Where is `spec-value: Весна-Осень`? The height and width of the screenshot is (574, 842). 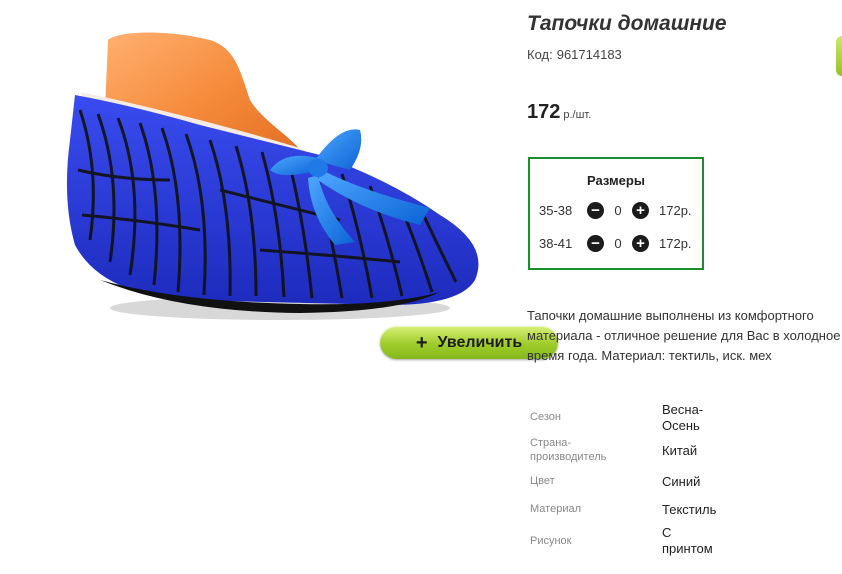 spec-value: Весна-Осень is located at coordinates (683, 417).